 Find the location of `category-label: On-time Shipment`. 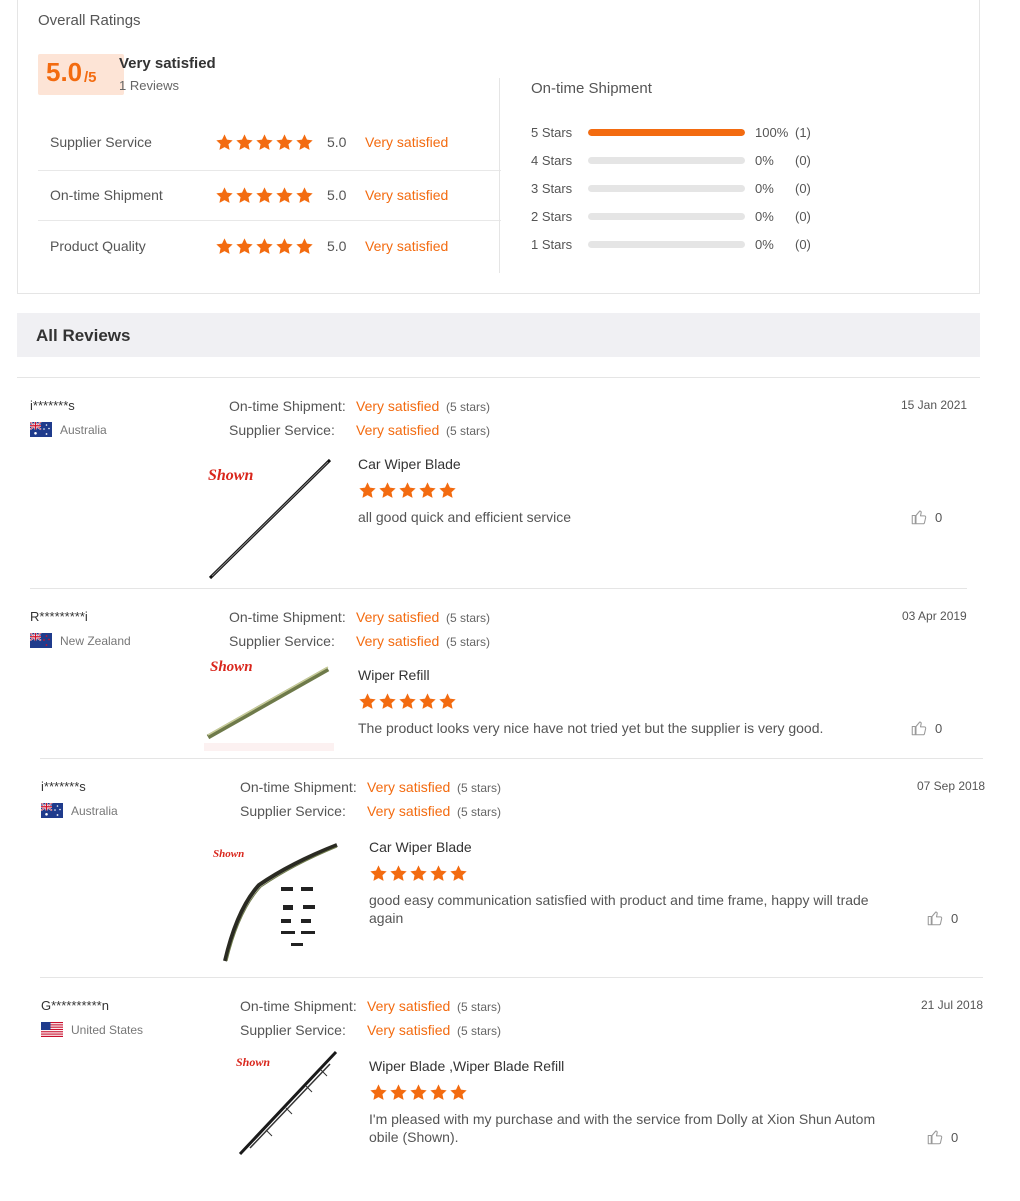

category-label: On-time Shipment is located at coordinates (106, 195).